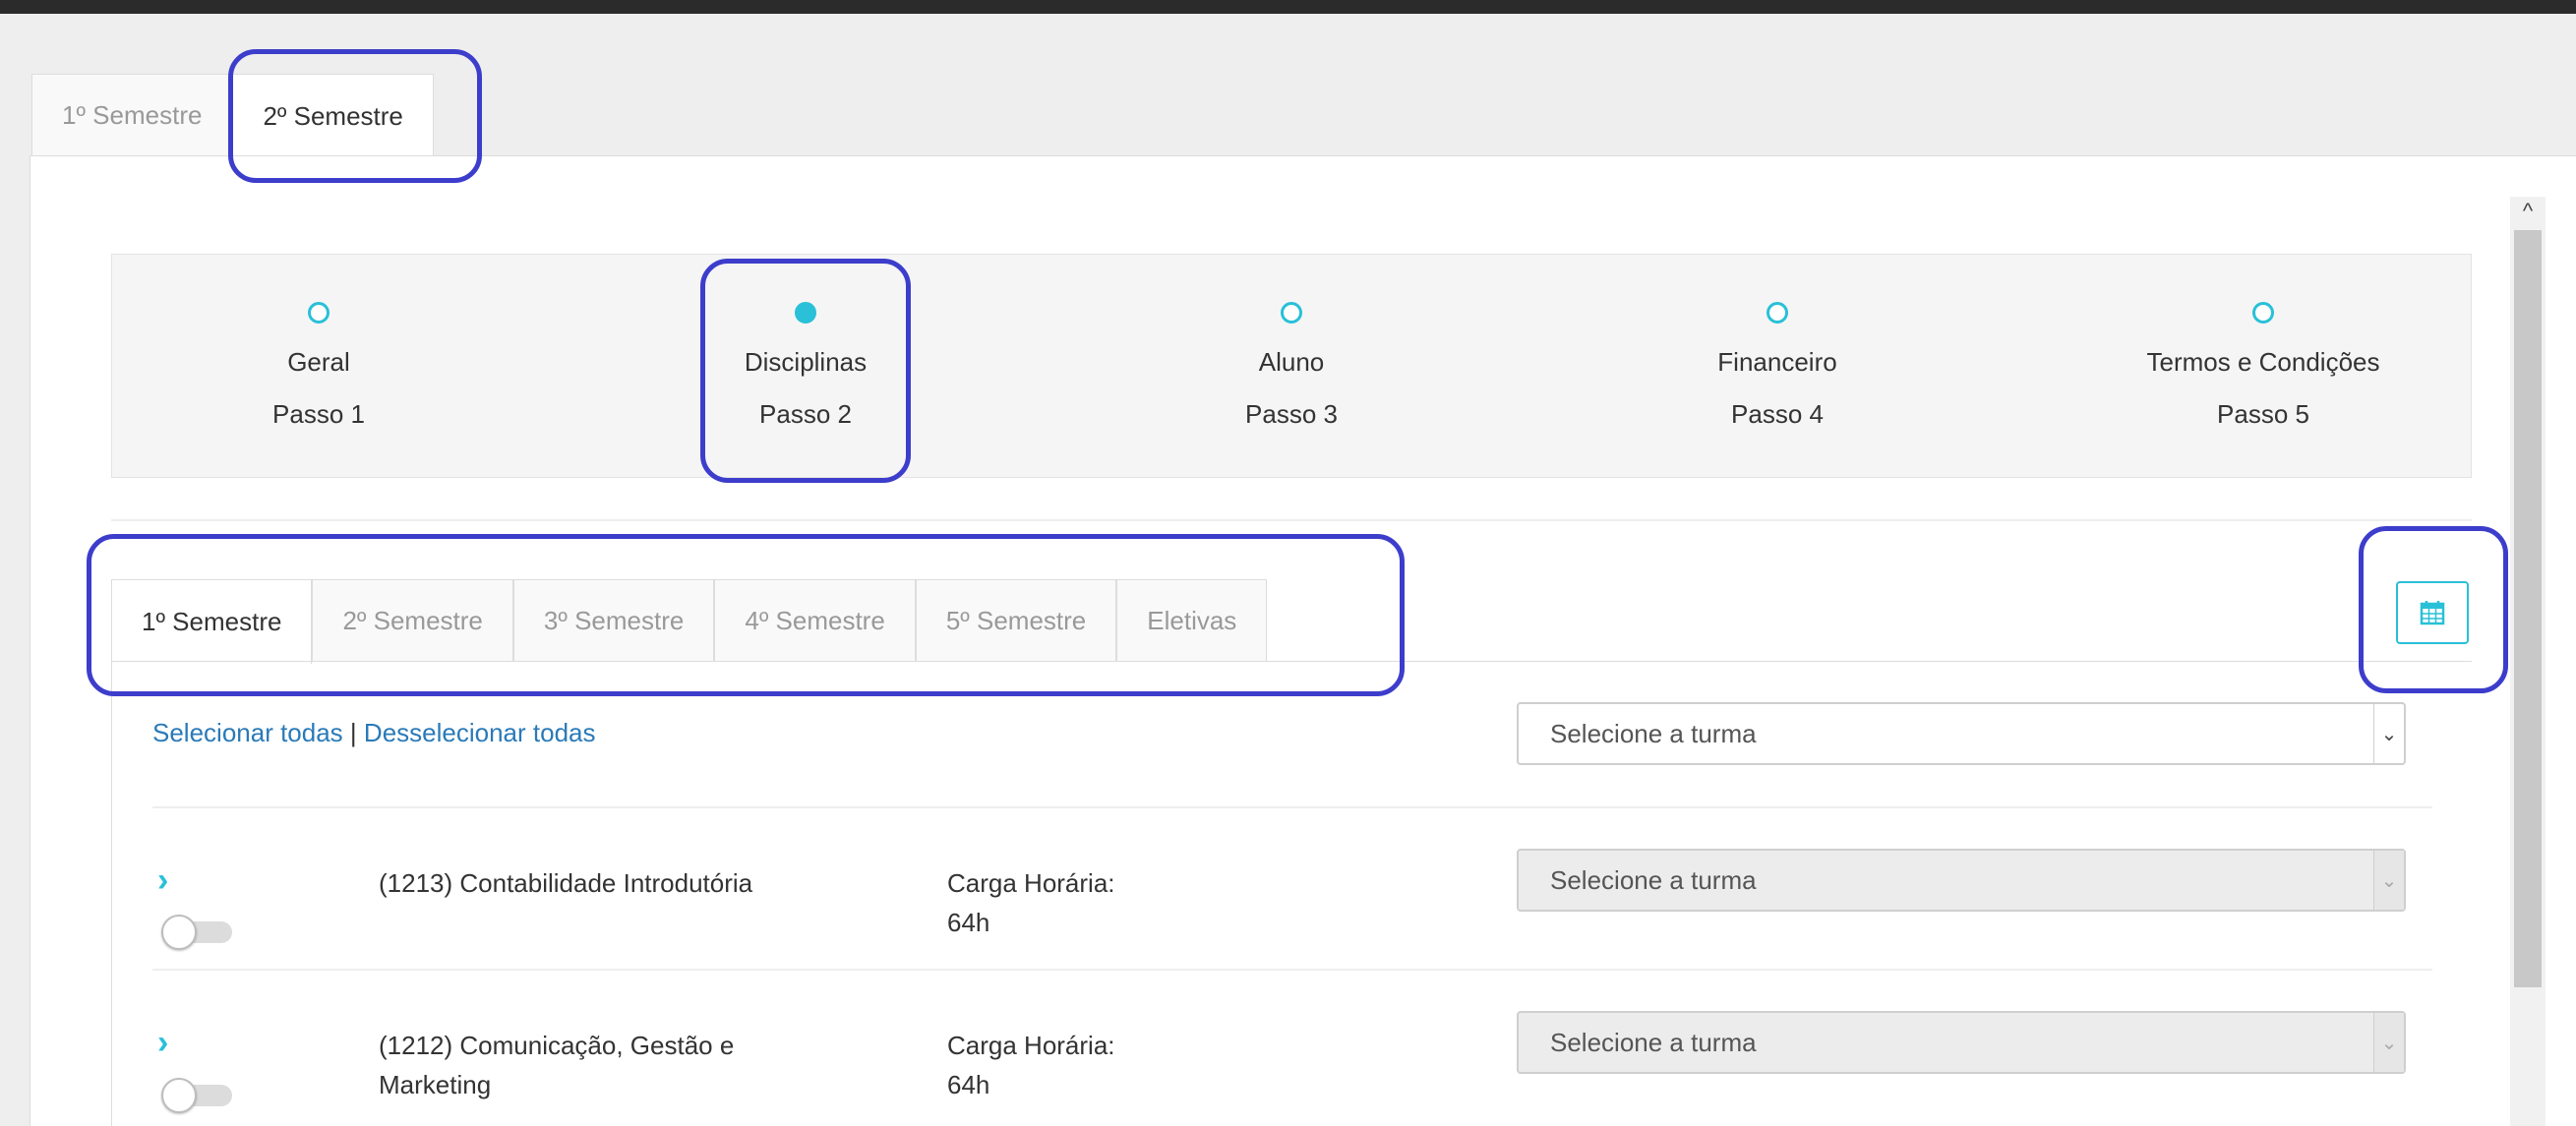  I want to click on wizard-step-termos: Termos e Condições Passo 5, so click(2263, 343).